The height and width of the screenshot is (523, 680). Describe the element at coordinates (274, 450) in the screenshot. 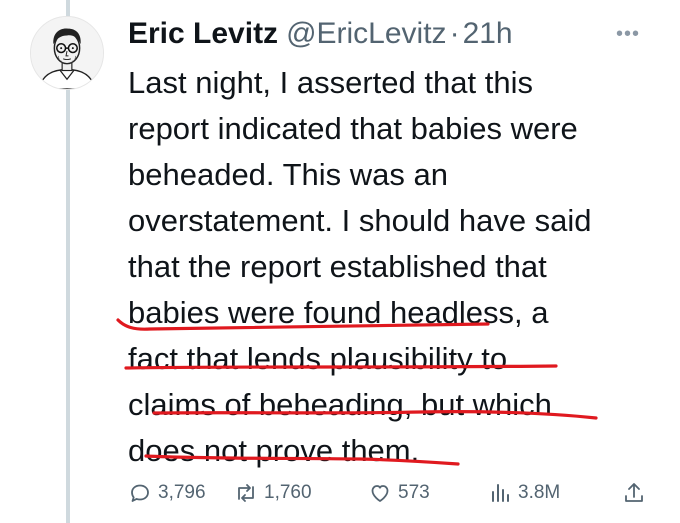

I see `tweet-line: does not prove them.` at that location.